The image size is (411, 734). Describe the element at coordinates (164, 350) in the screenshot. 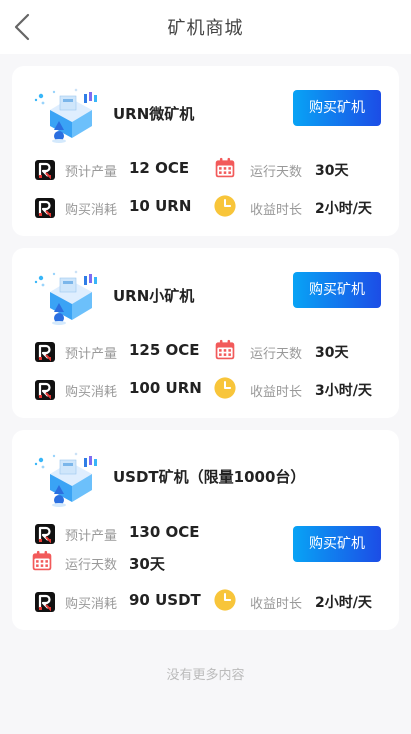

I see `stat-value: 125 OCE` at that location.